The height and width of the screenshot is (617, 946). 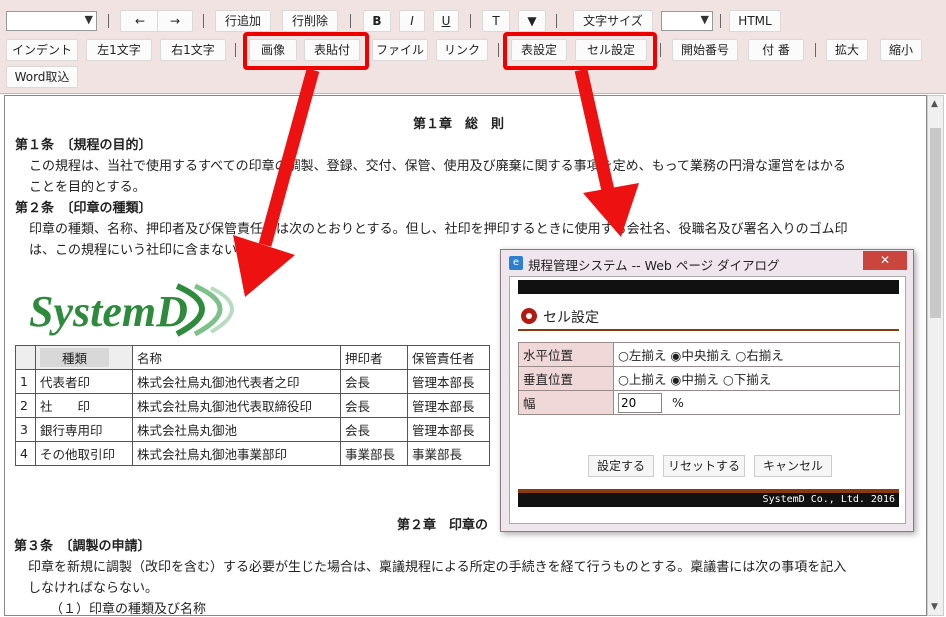 I want to click on ie-icon: e, so click(x=516, y=263).